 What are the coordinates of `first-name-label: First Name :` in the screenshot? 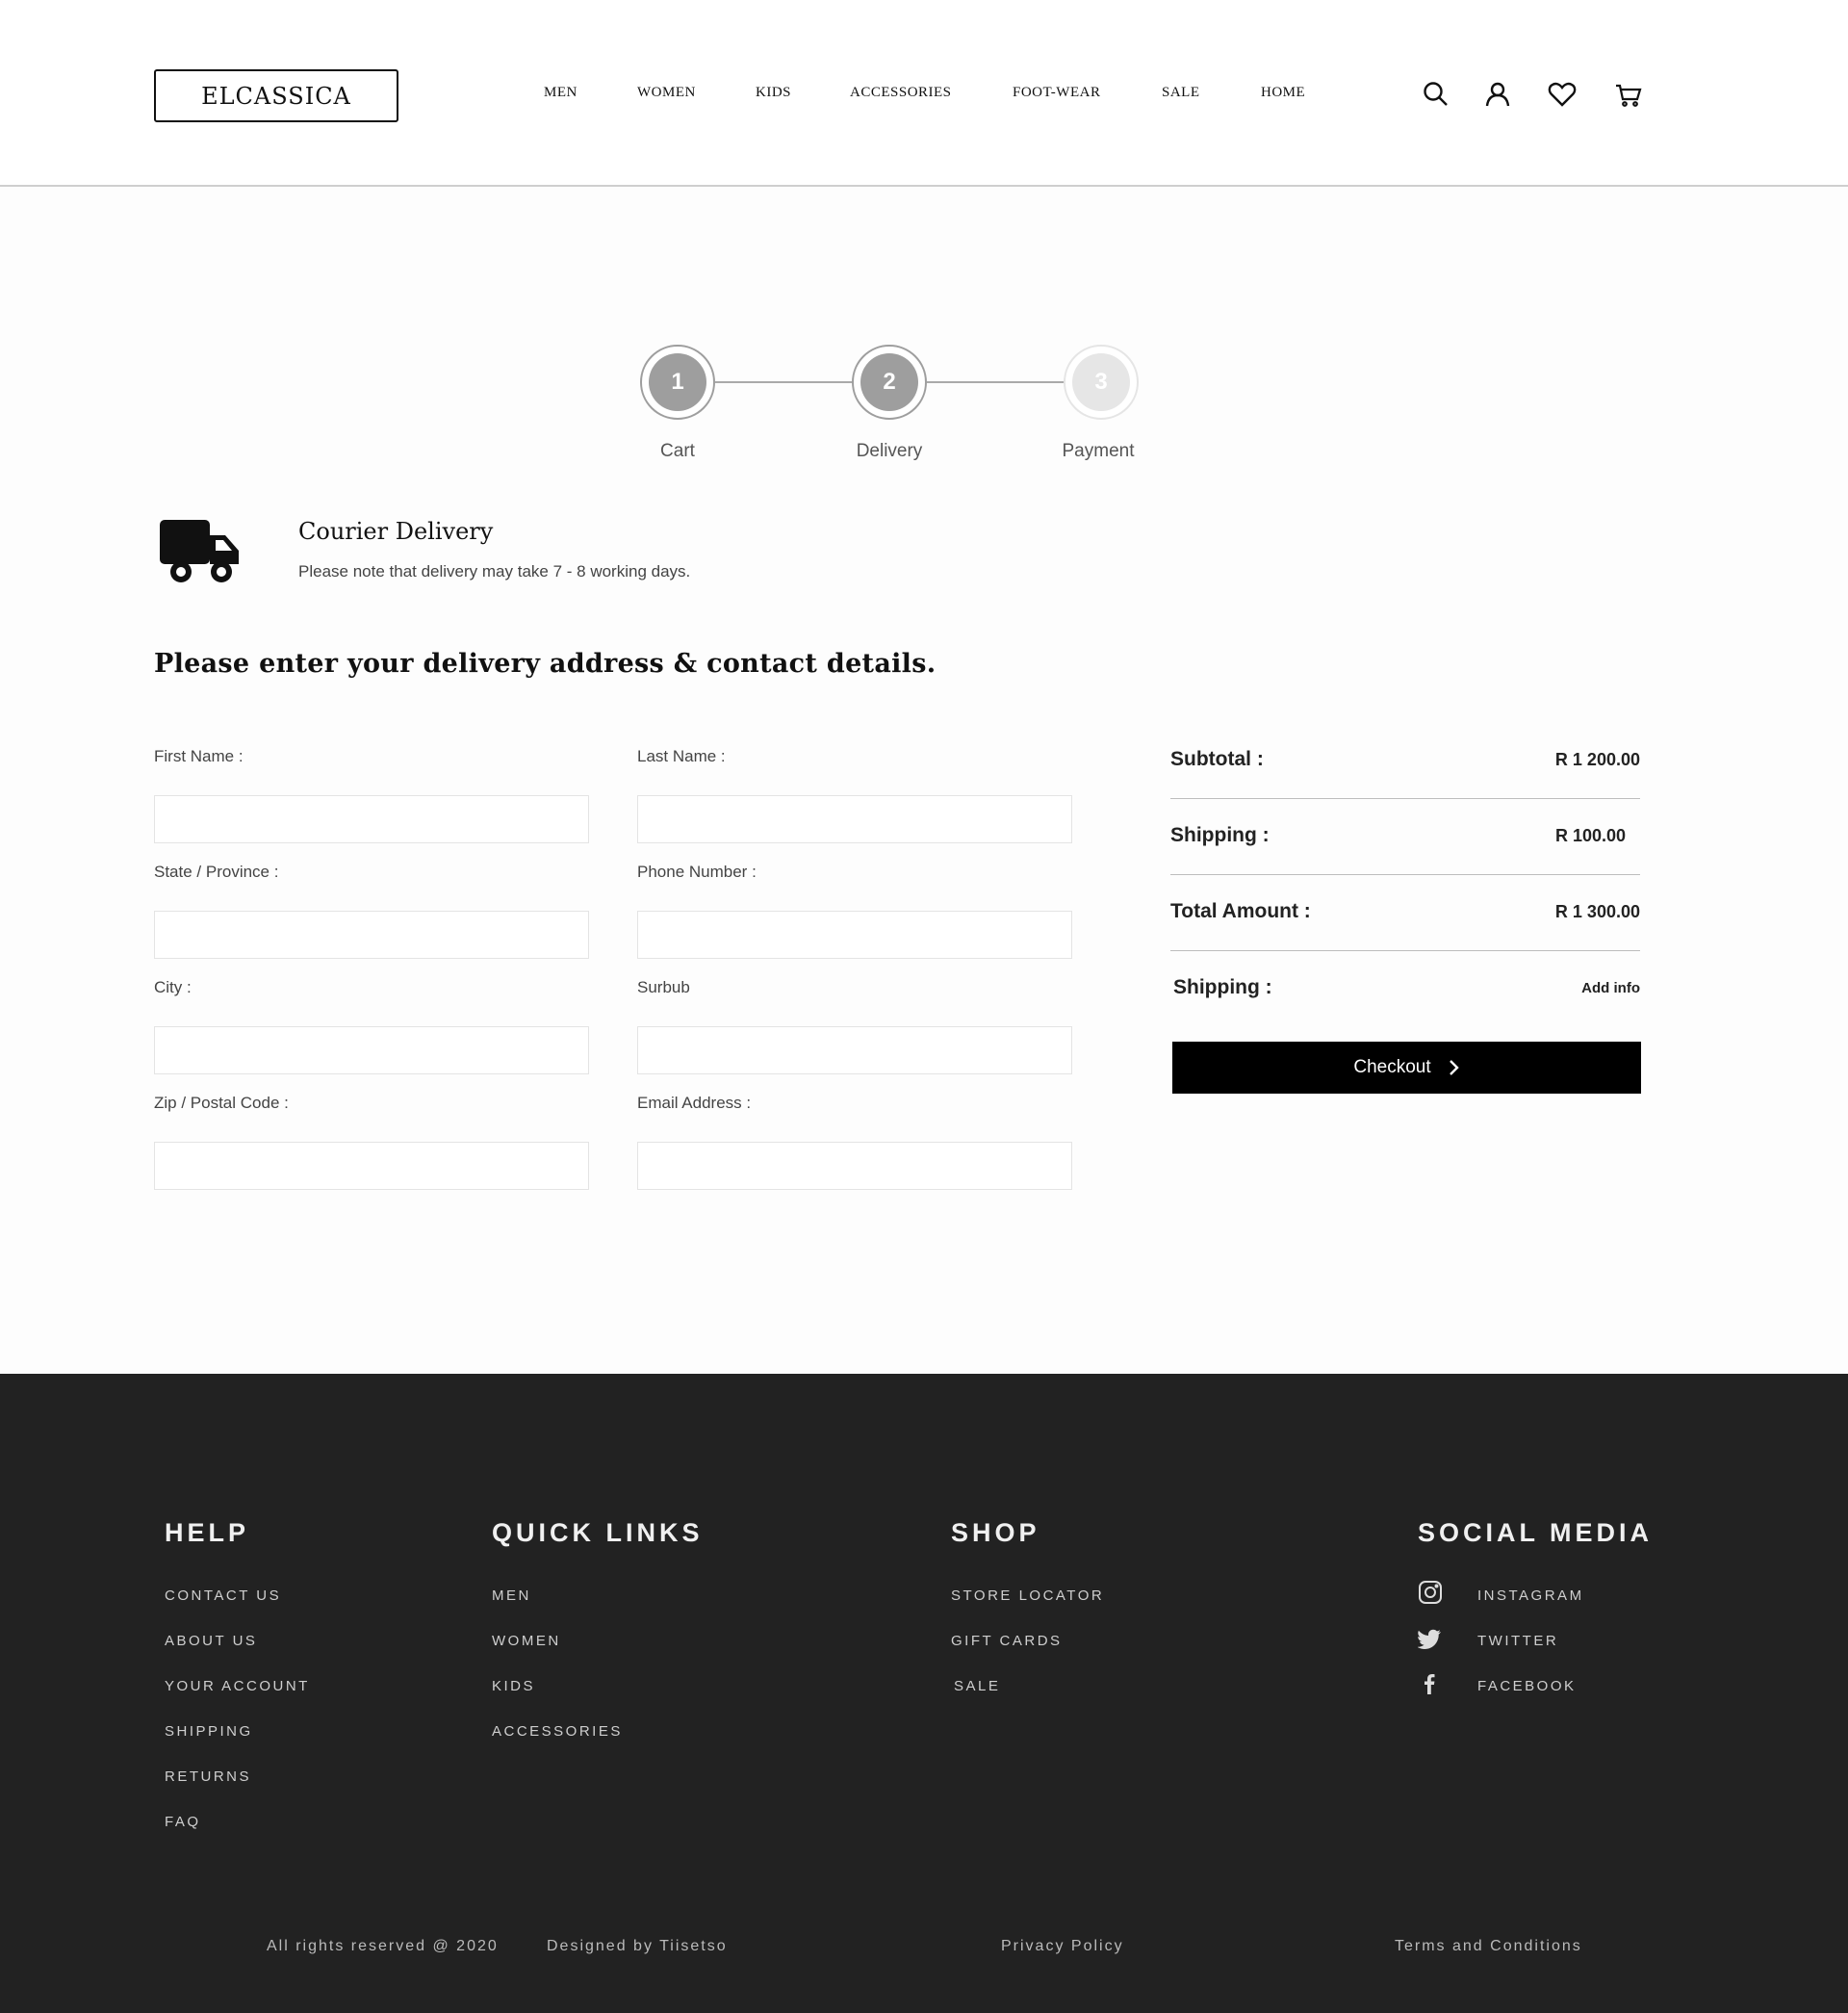 It's located at (199, 756).